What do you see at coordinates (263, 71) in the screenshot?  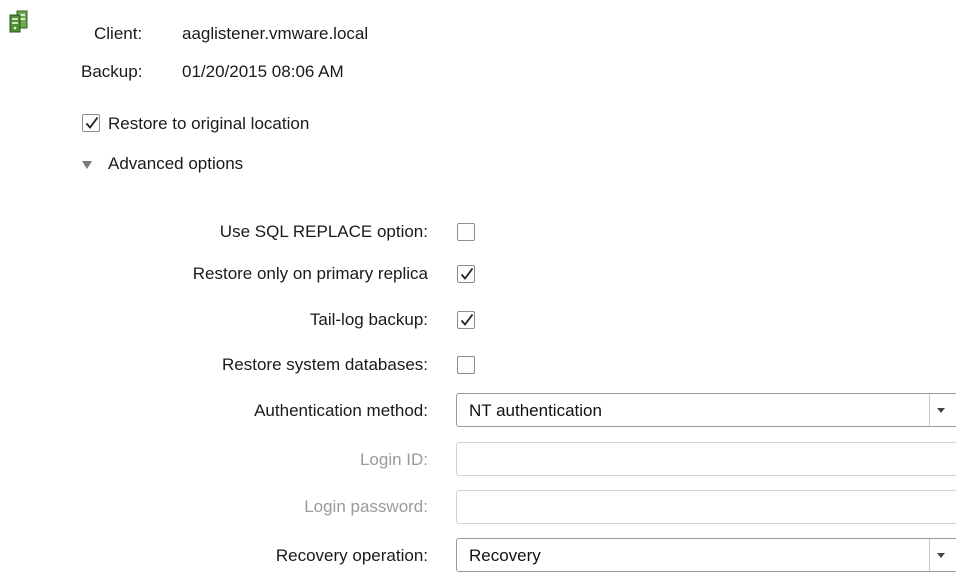 I see `backup-value: 01/20/2015 08:06 AM` at bounding box center [263, 71].